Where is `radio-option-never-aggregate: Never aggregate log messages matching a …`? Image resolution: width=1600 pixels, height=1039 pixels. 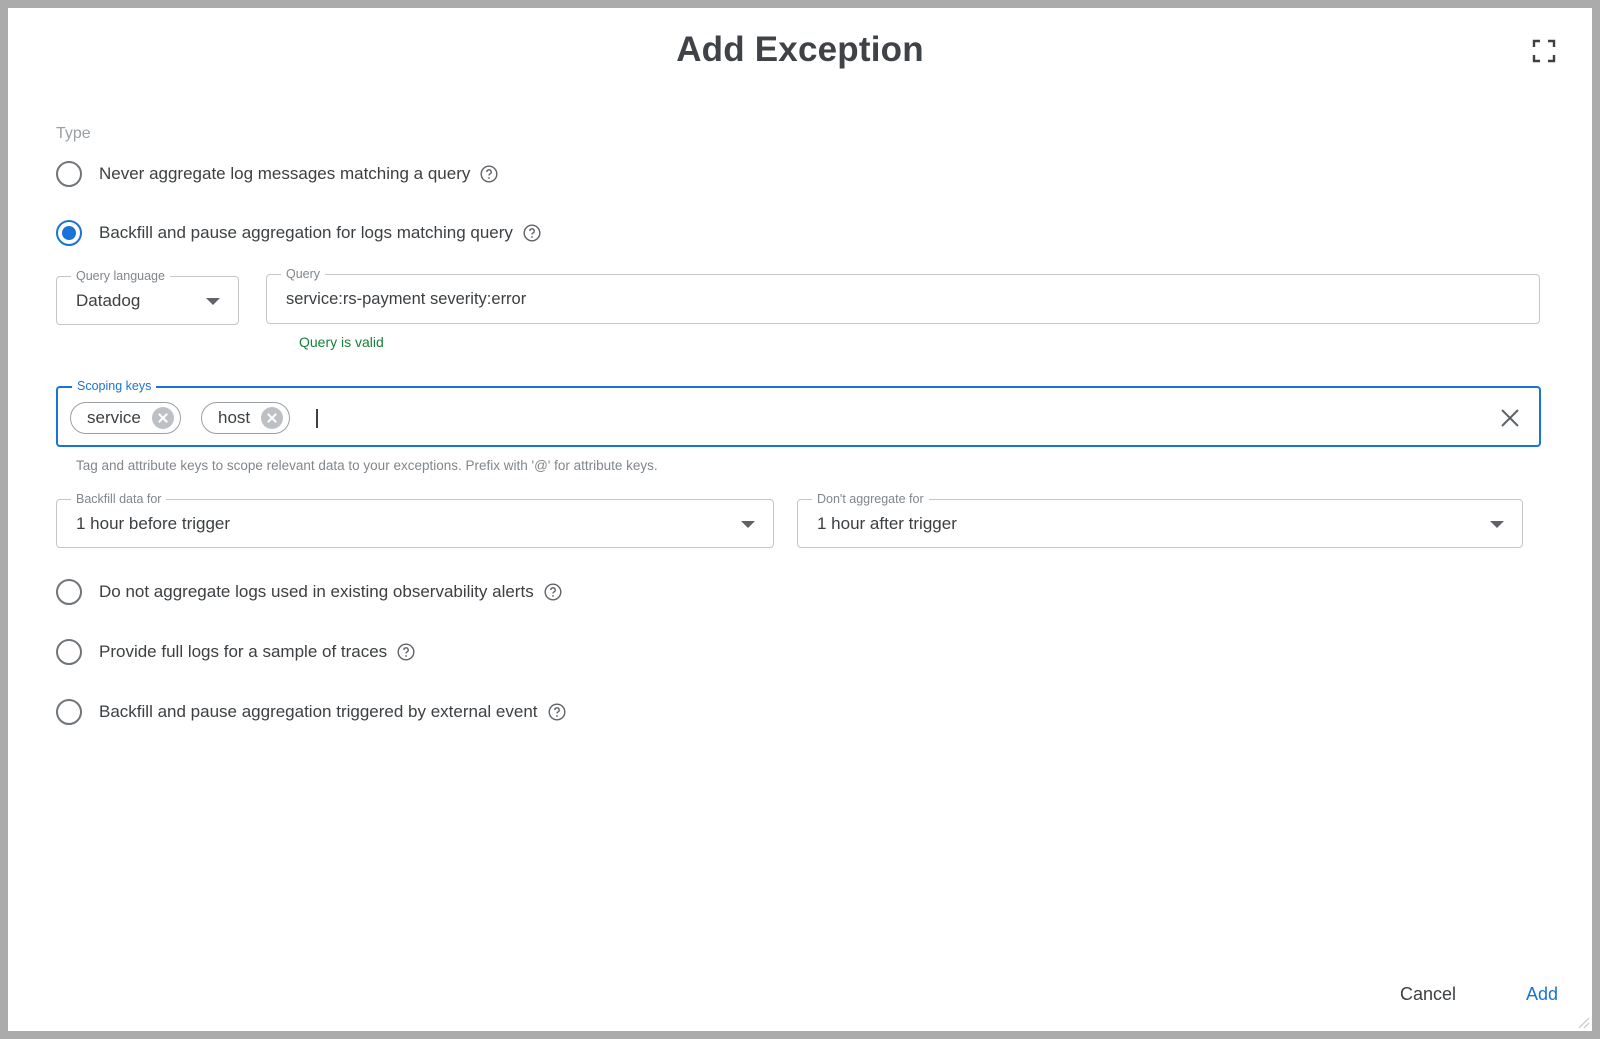 radio-option-never-aggregate: Never aggregate log messages matching a … is located at coordinates (277, 174).